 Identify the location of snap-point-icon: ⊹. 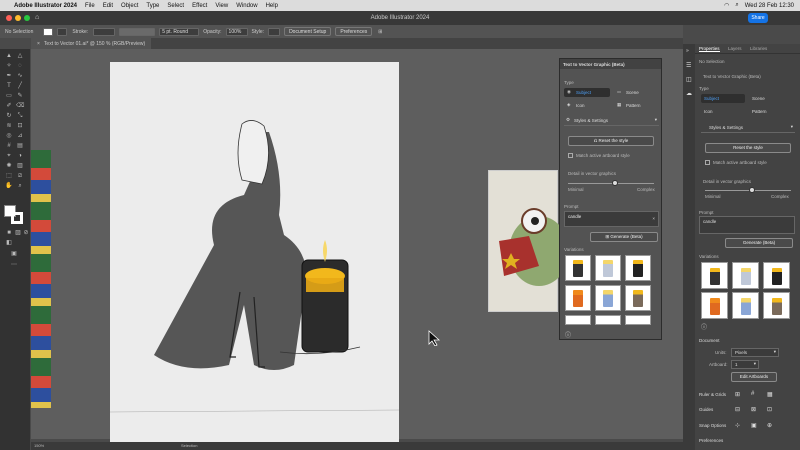
(737, 425).